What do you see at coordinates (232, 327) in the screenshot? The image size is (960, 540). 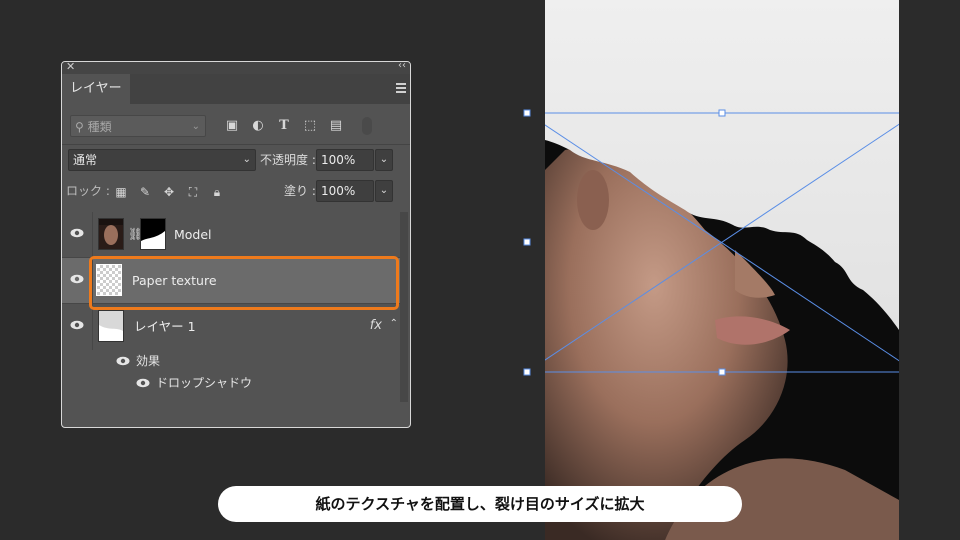 I see `layer-row-layer-1: レイヤー 1 fx ⌃` at bounding box center [232, 327].